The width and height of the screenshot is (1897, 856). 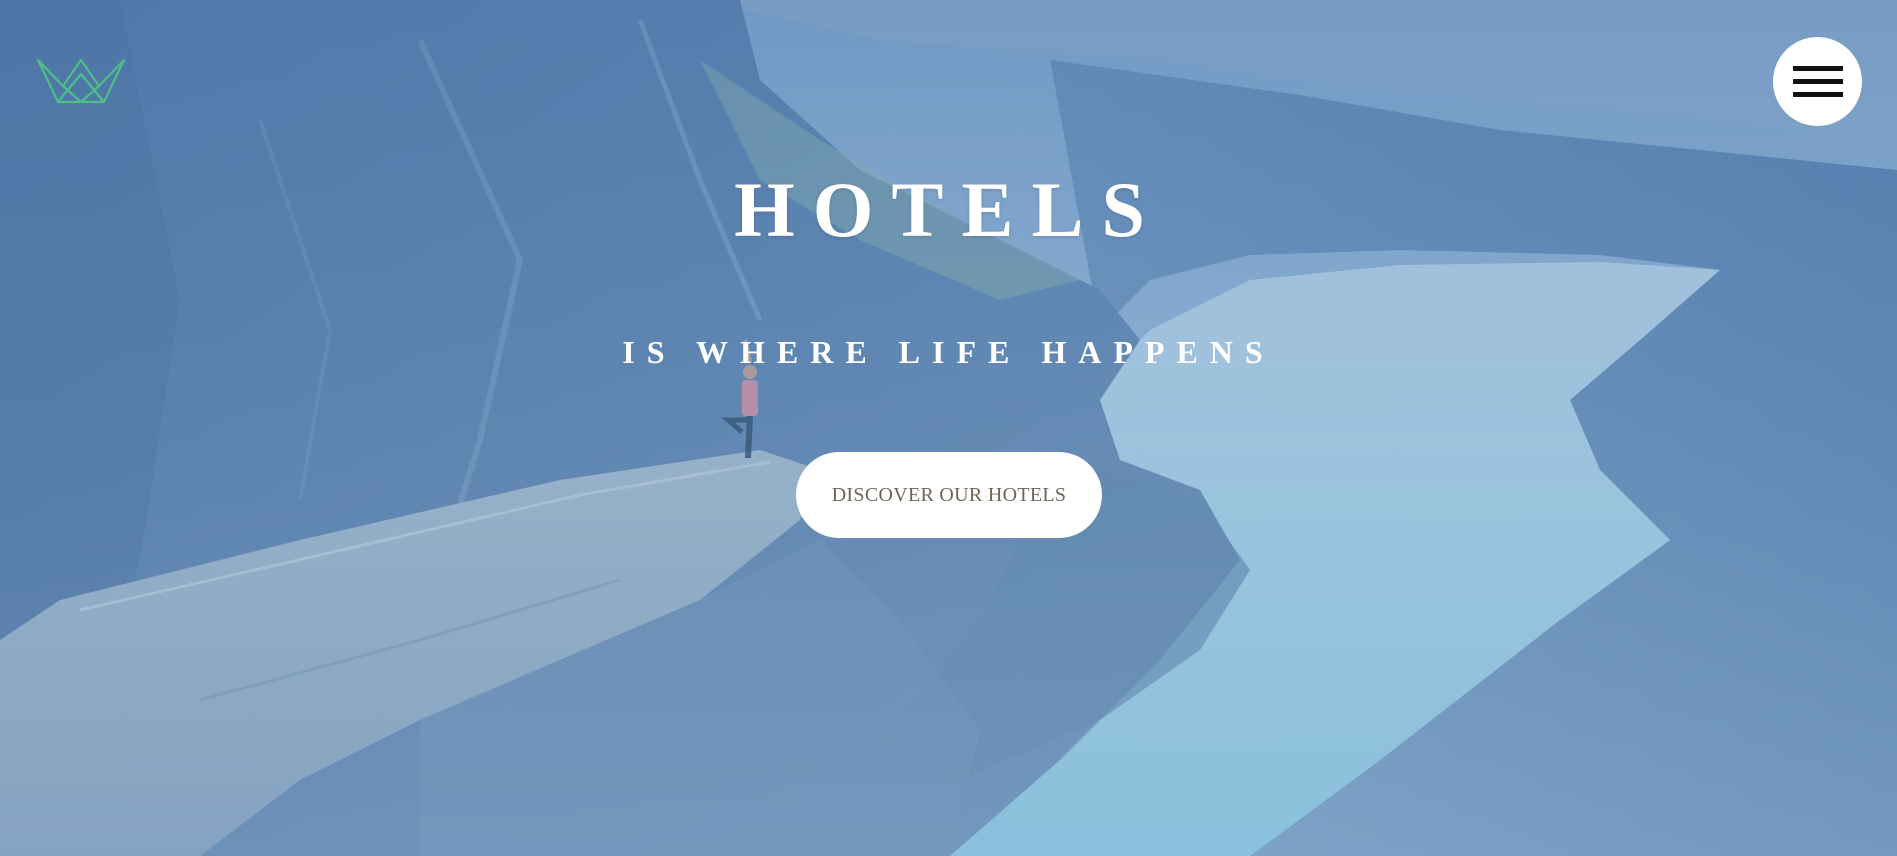 What do you see at coordinates (948, 352) in the screenshot?
I see `hero-subtitle: IS WHERE LIFE HAPPENS` at bounding box center [948, 352].